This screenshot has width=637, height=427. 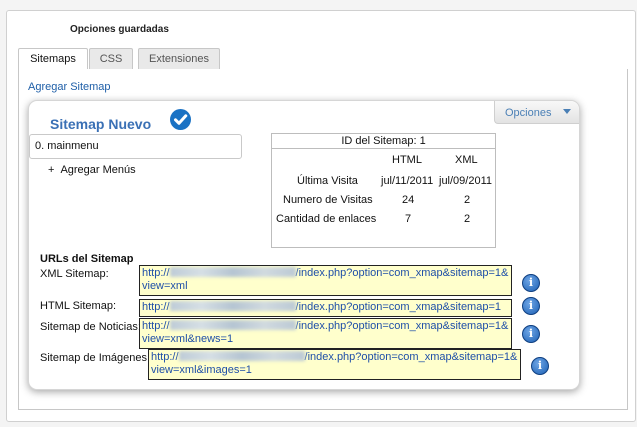 I want to click on url-path-continued: view=xml&news=1, so click(x=188, y=339).